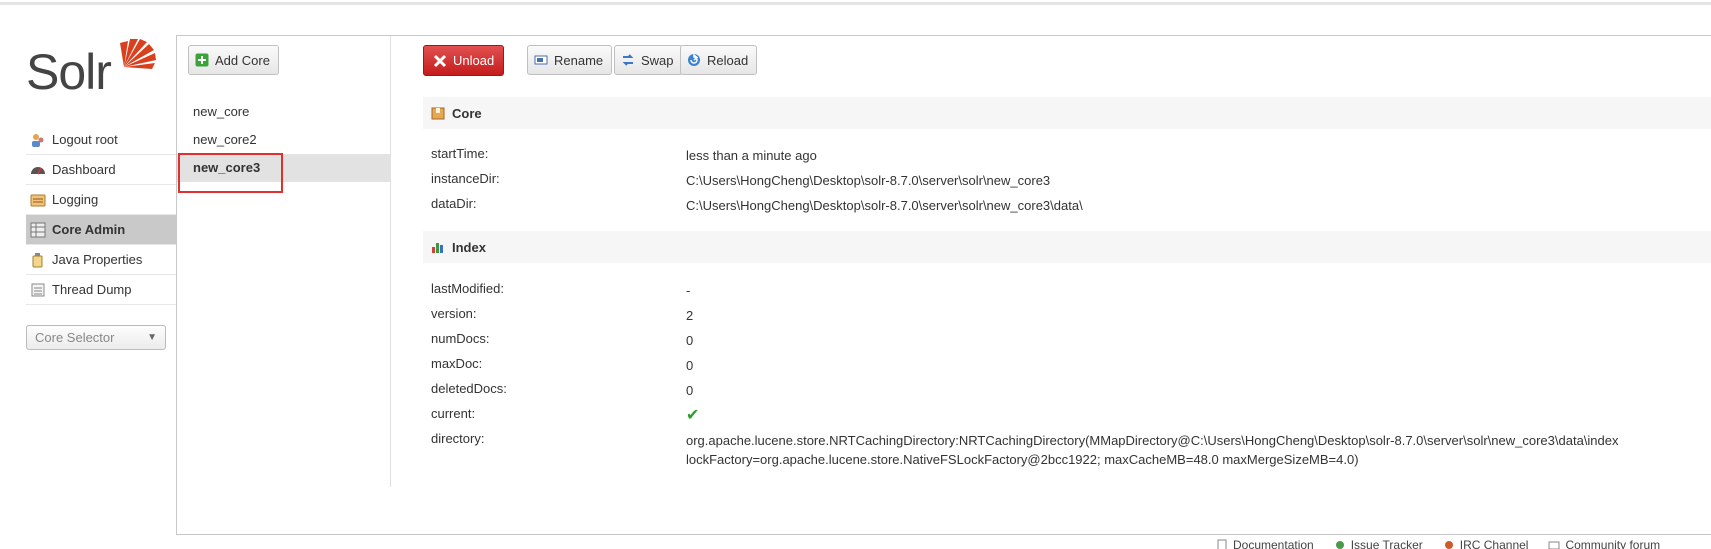 The width and height of the screenshot is (1711, 549). Describe the element at coordinates (1067, 113) in the screenshot. I see `core-section-header: Core` at that location.